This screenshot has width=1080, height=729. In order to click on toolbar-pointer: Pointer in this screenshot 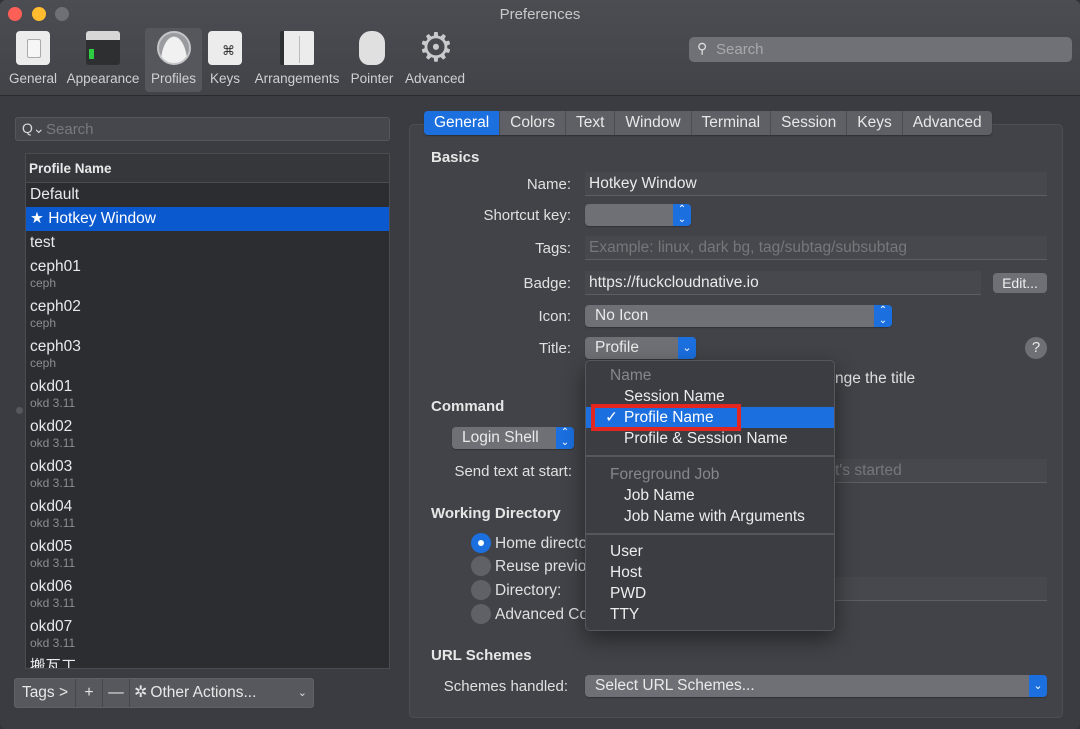, I will do `click(372, 60)`.